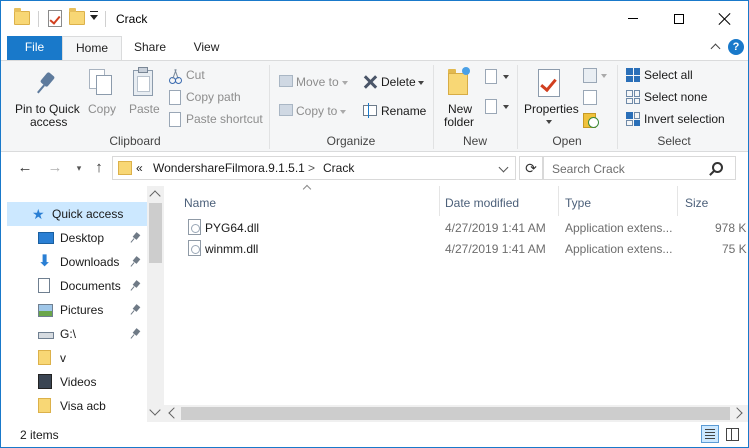  I want to click on horizontal-scrollbar, so click(456, 413).